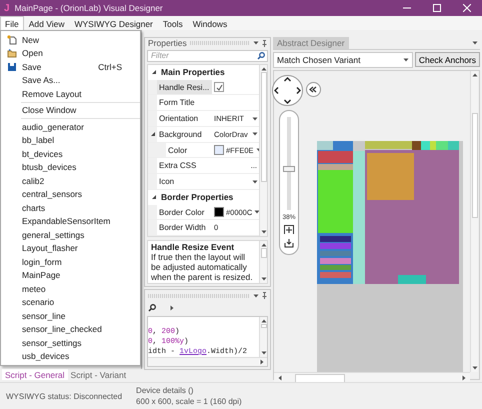 The width and height of the screenshot is (482, 409). Describe the element at coordinates (219, 87) in the screenshot. I see `checkbox` at that location.